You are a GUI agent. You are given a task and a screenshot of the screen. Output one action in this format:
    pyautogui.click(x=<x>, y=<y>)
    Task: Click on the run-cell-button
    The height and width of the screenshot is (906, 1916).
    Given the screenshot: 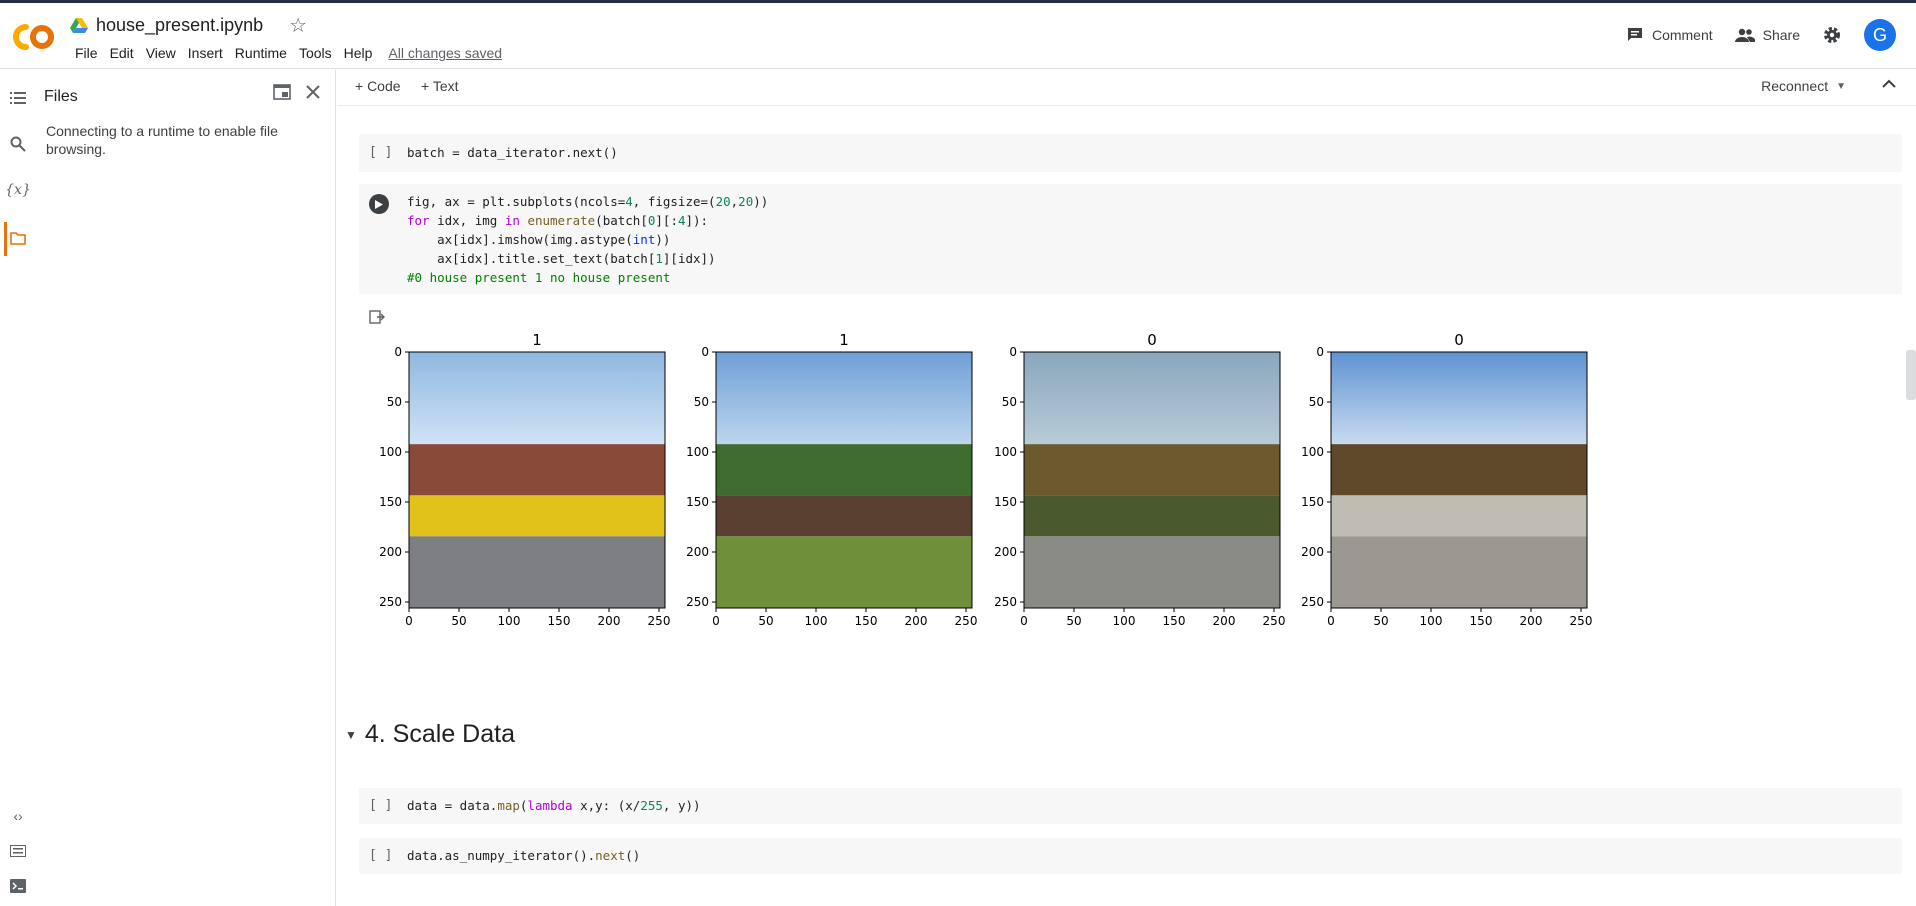 What is the action you would take?
    pyautogui.click(x=379, y=204)
    